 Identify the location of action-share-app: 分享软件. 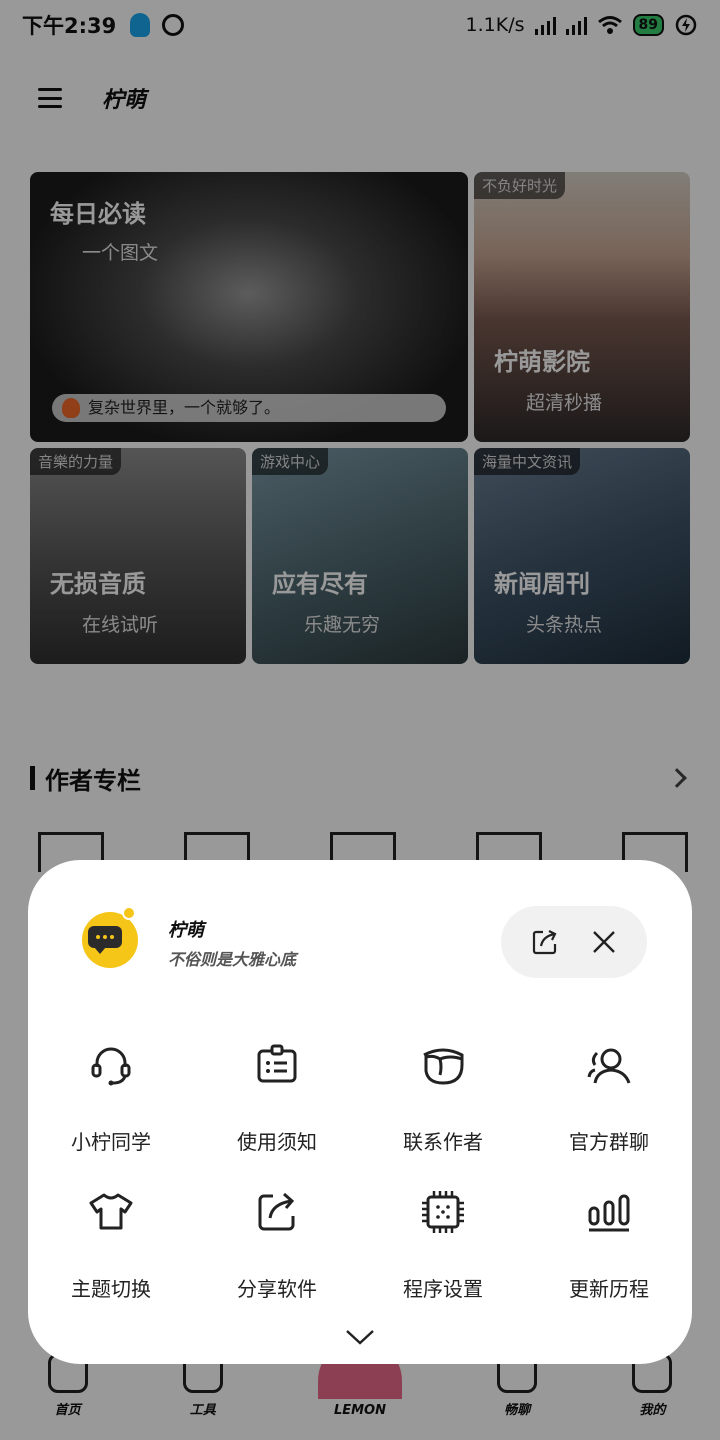
(277, 1244).